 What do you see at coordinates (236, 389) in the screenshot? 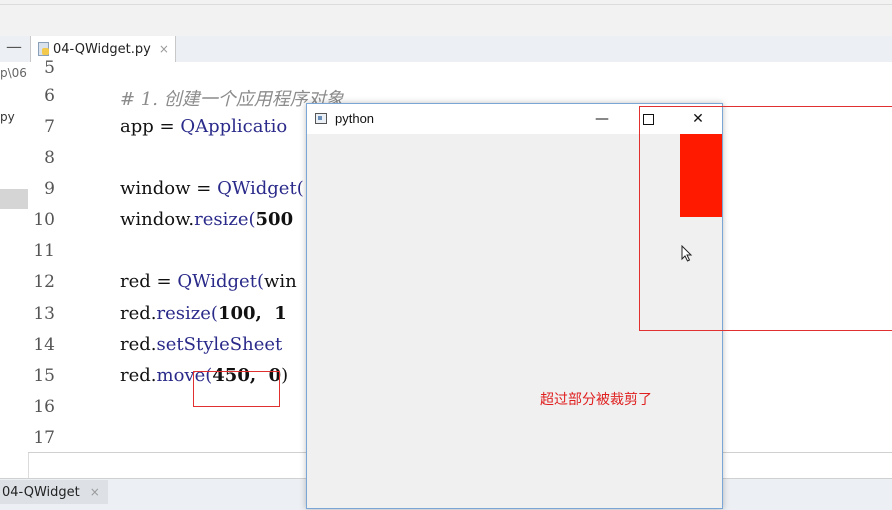
I see `move-args-highlight` at bounding box center [236, 389].